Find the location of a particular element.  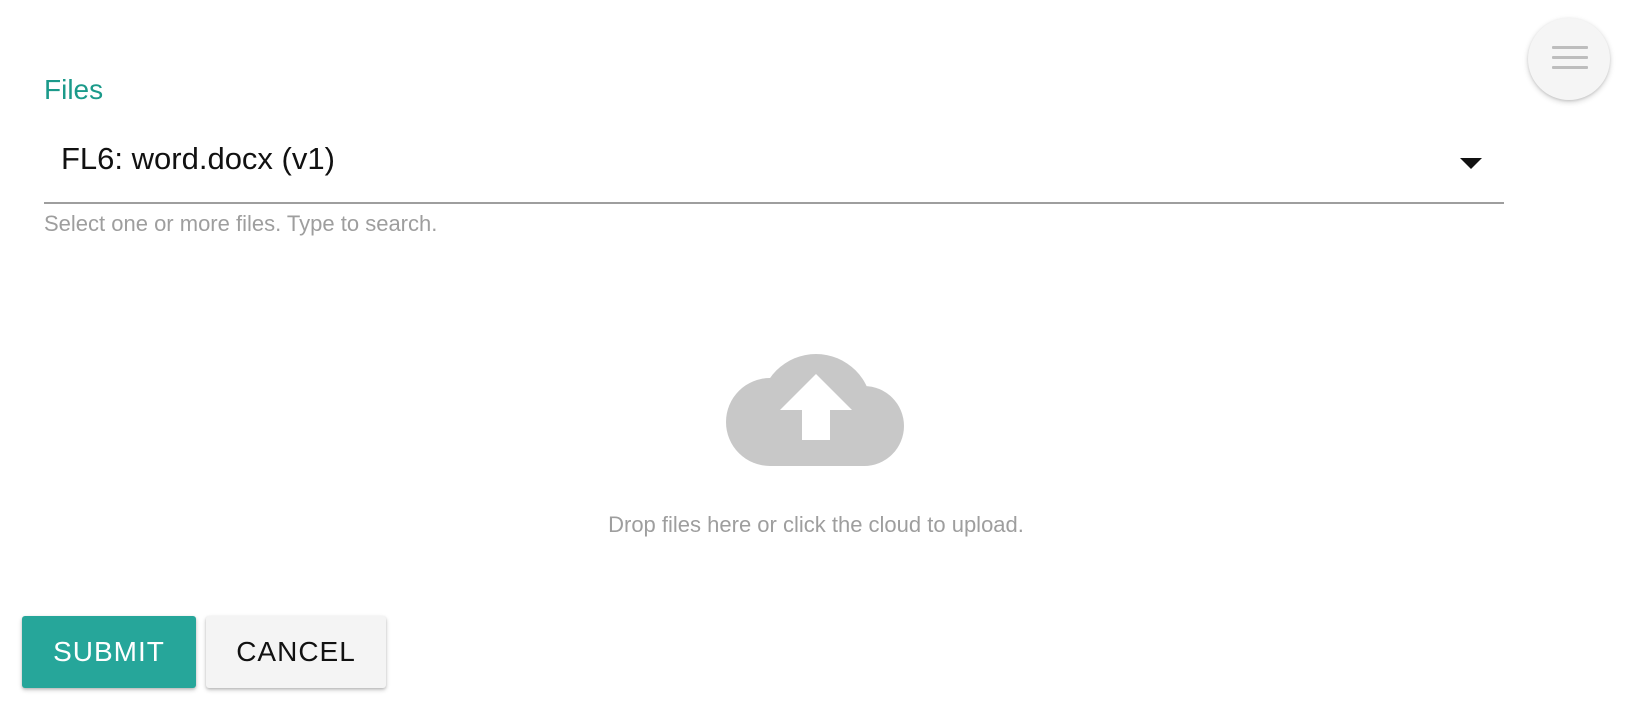

submit-button: SUBMIT is located at coordinates (109, 652).